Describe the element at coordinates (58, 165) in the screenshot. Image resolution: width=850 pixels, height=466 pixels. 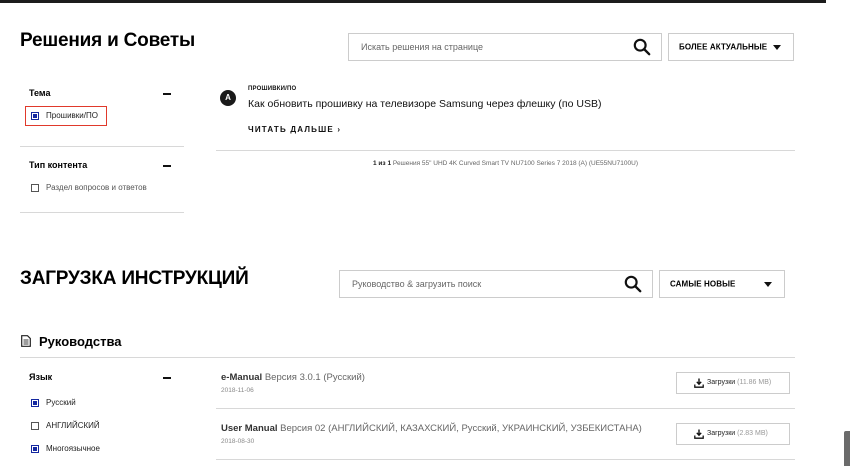
I see `filter-content-type-heading: Тип контента` at that location.